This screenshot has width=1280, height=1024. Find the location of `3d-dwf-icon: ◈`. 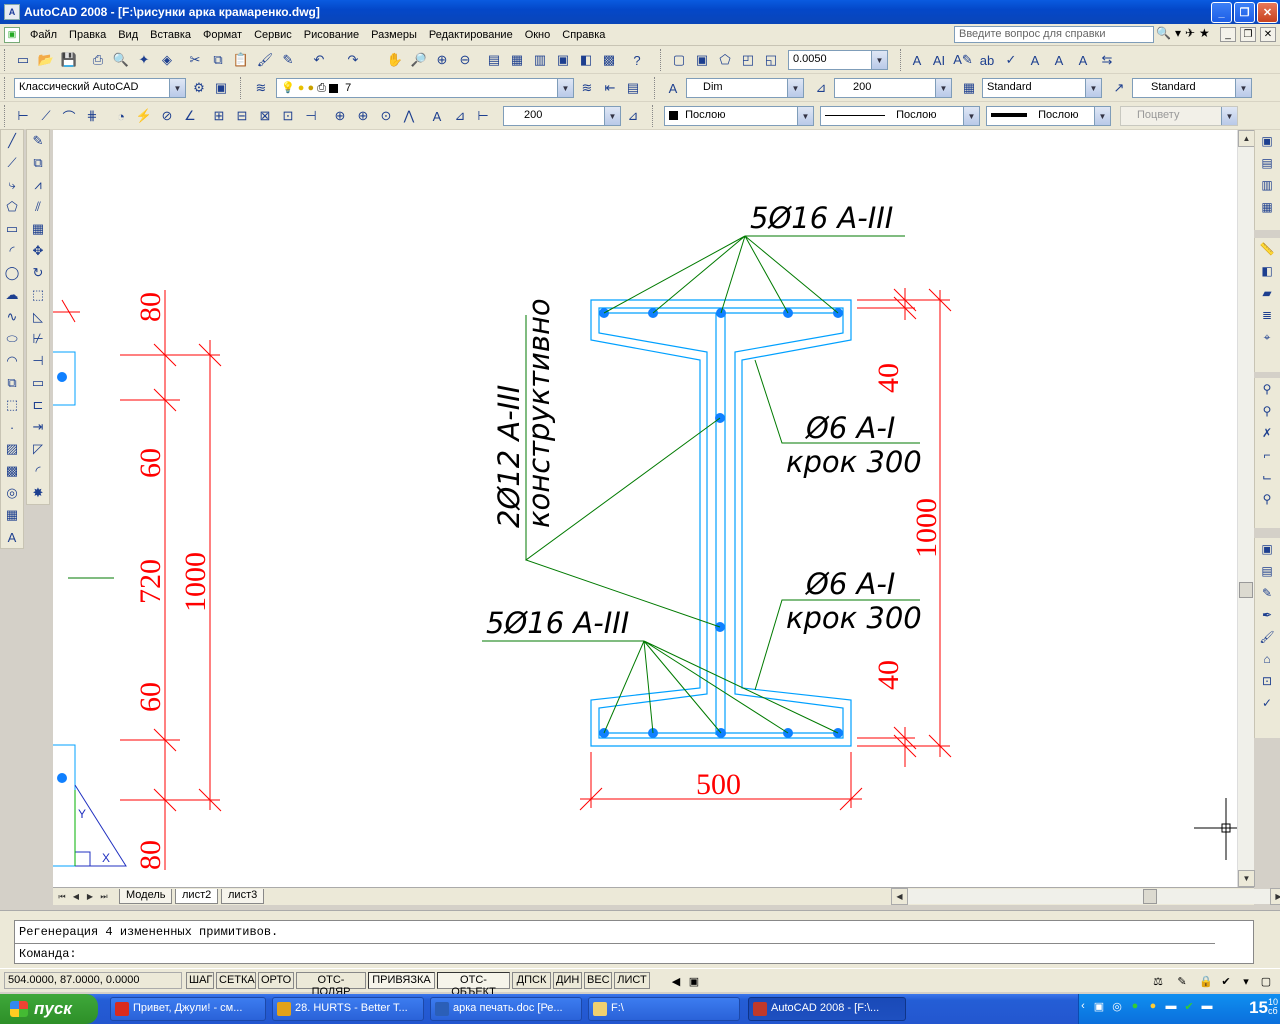

3d-dwf-icon: ◈ is located at coordinates (167, 60).